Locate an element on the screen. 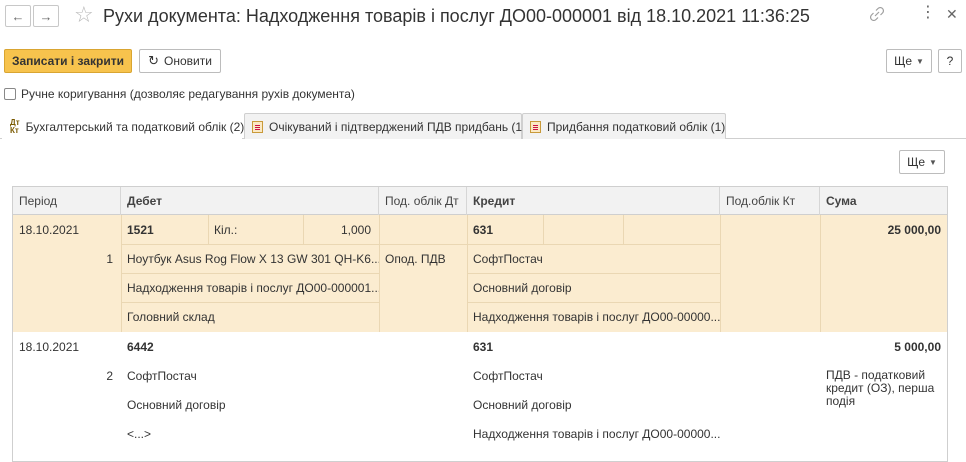 This screenshot has height=462, width=966. cell-sum: 25 000,00 is located at coordinates (914, 229).